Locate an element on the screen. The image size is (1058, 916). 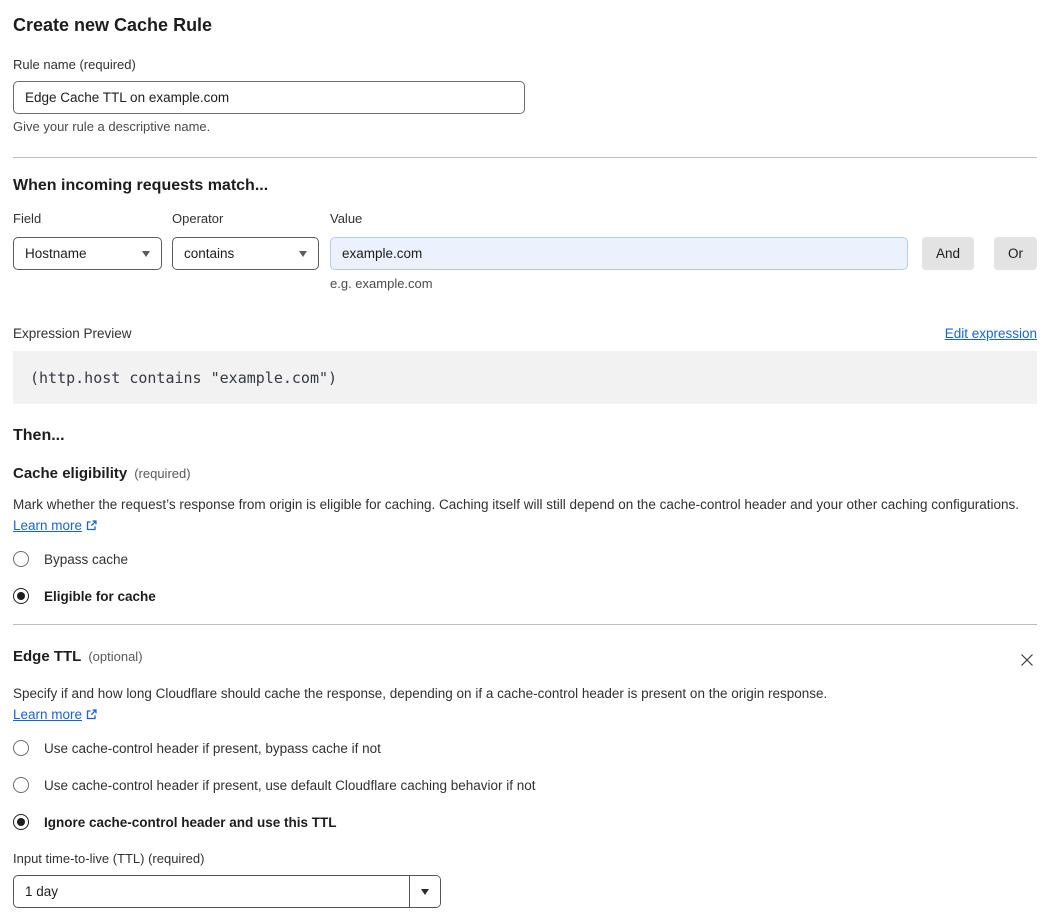
value-column: Value e.g. example.com is located at coordinates (619, 251).